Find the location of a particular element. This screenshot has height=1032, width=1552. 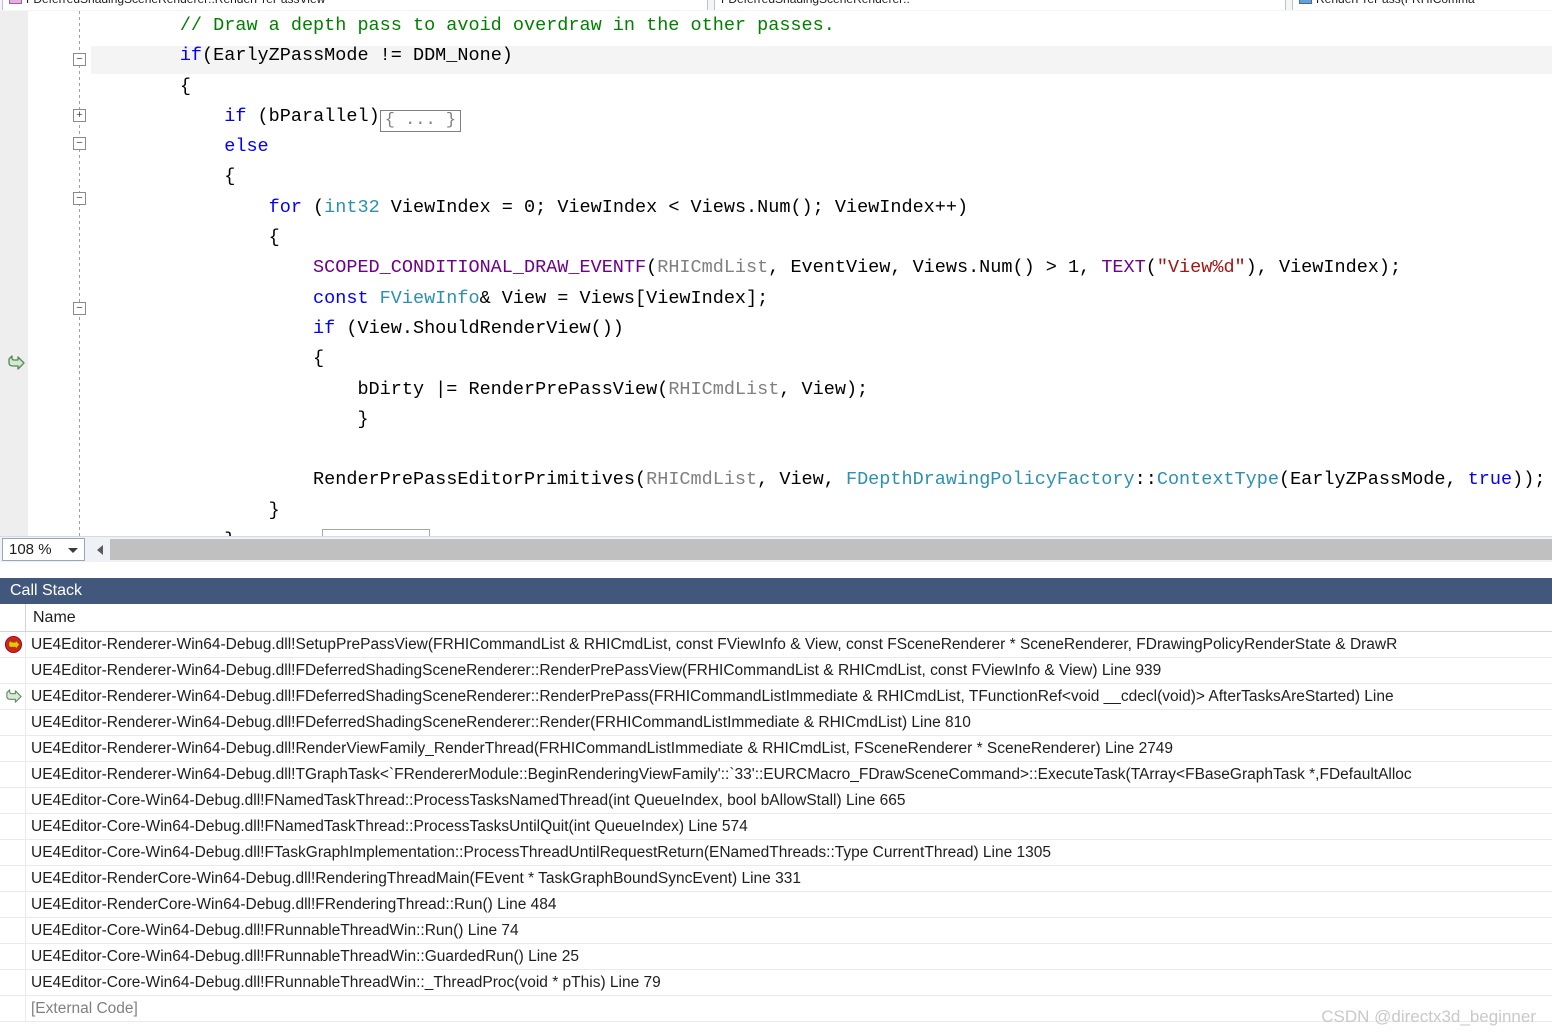

call-stack-panel-title: Call Stack is located at coordinates (776, 591).